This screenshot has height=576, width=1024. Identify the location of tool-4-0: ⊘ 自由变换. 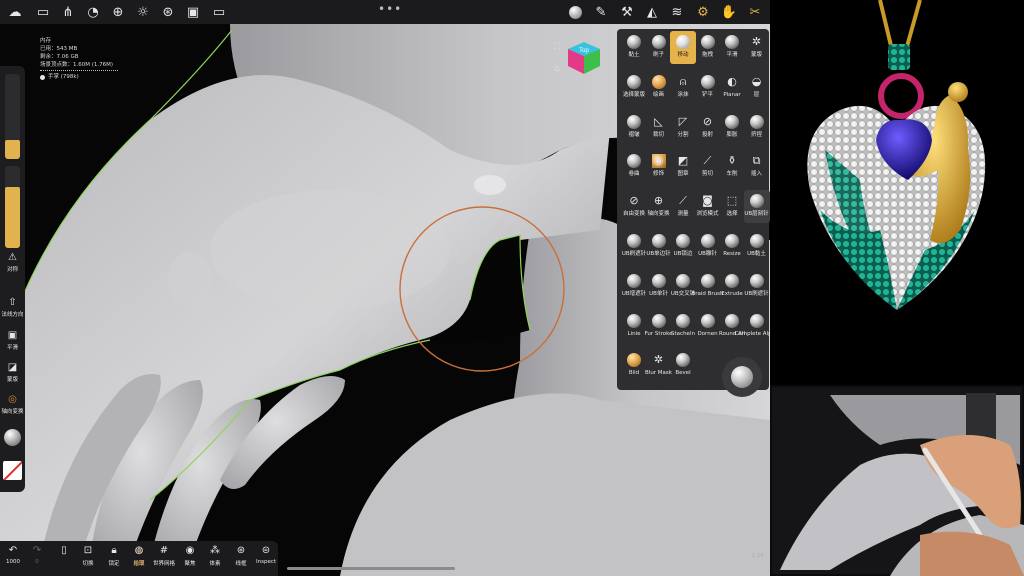
(634, 206).